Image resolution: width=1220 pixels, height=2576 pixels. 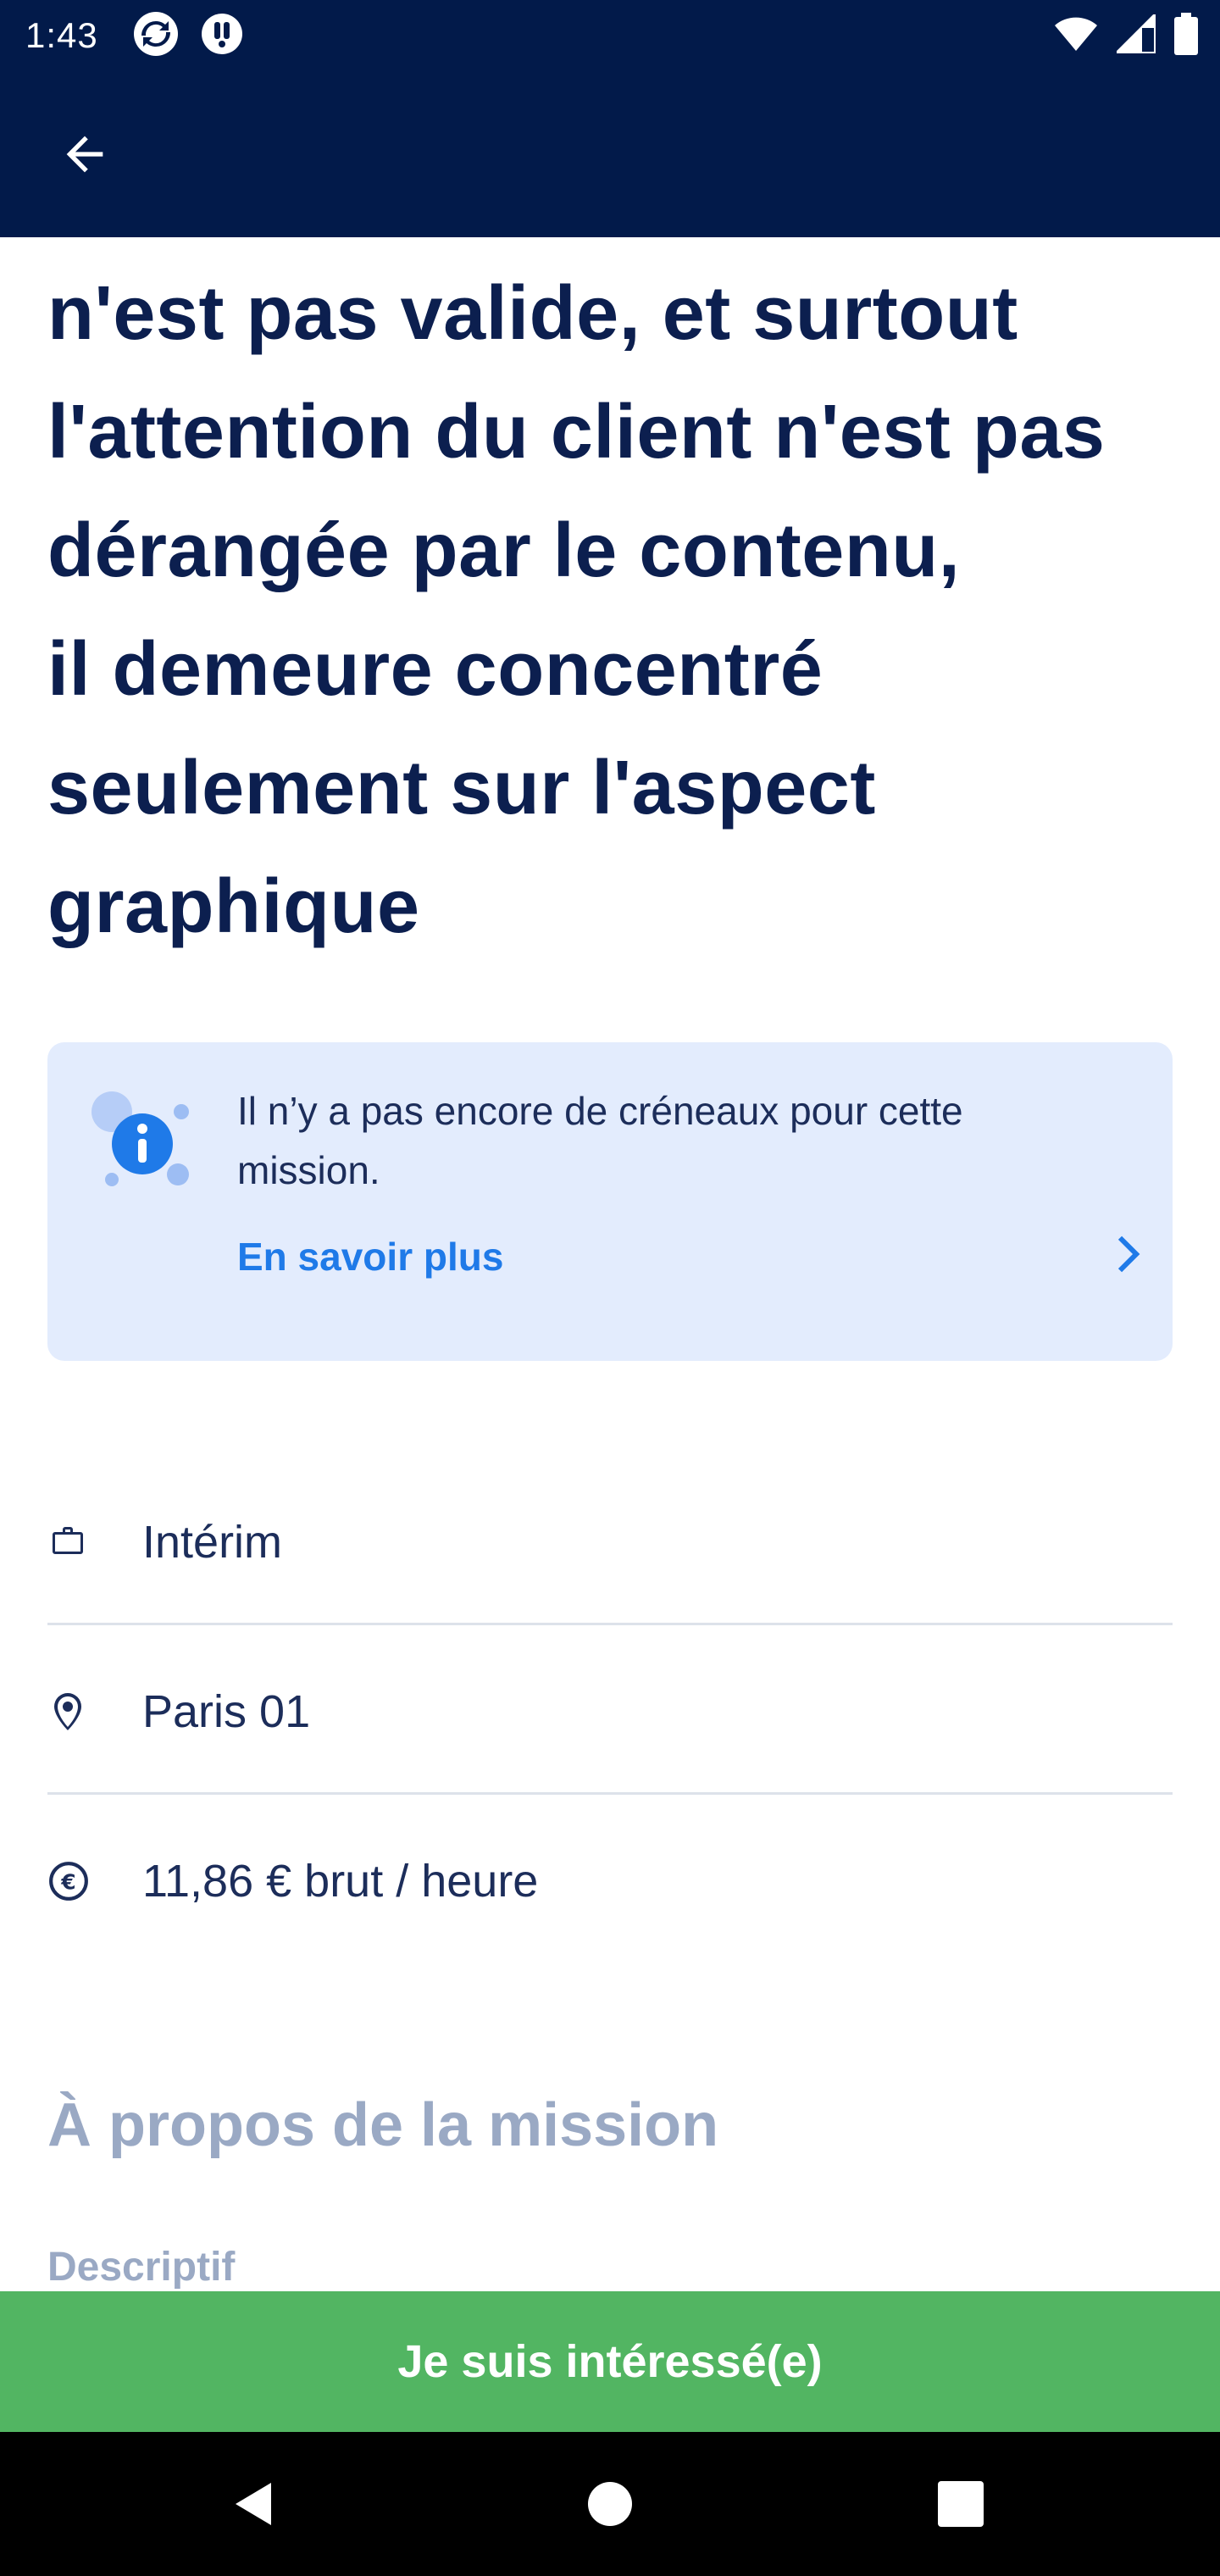 I want to click on salary-text: 11,86 € brut / heure, so click(x=340, y=1881).